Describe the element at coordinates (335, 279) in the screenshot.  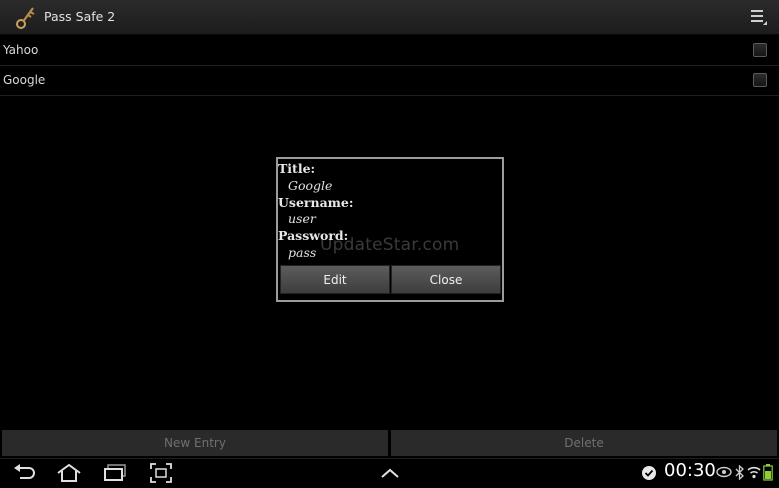
I see `edit-button: Edit` at that location.